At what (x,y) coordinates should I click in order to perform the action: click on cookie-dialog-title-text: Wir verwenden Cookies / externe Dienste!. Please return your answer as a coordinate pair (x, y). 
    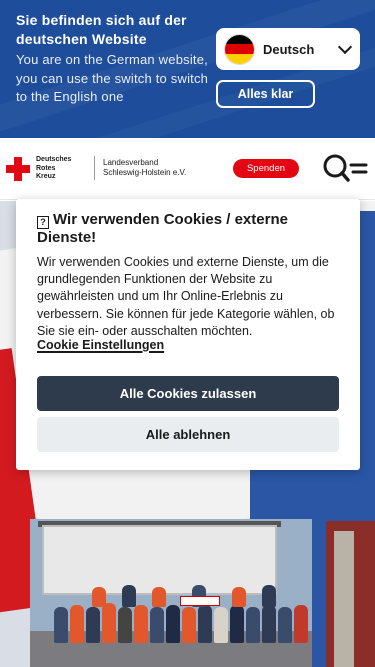
    Looking at the image, I should click on (162, 228).